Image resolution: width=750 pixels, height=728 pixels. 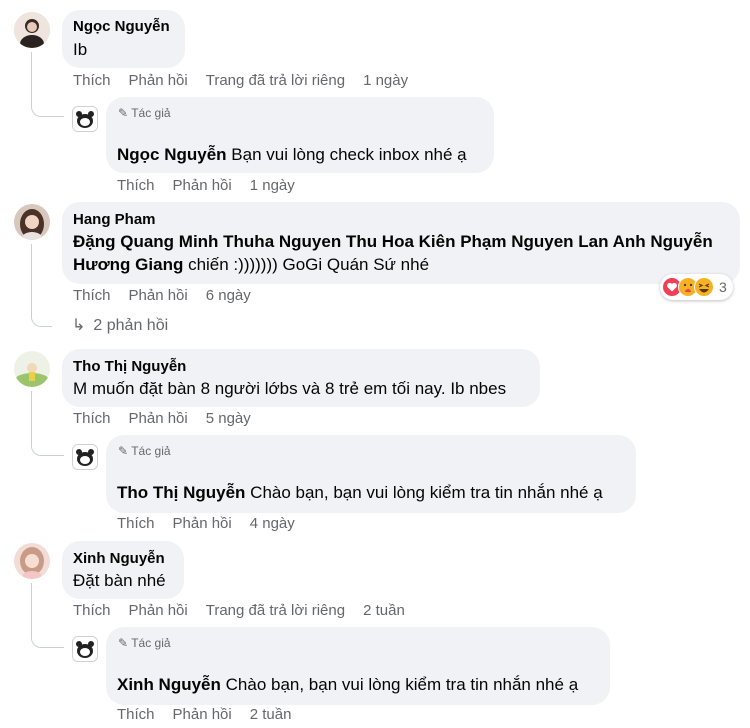 I want to click on comment-author: Xinh Nguyễn, so click(x=119, y=558).